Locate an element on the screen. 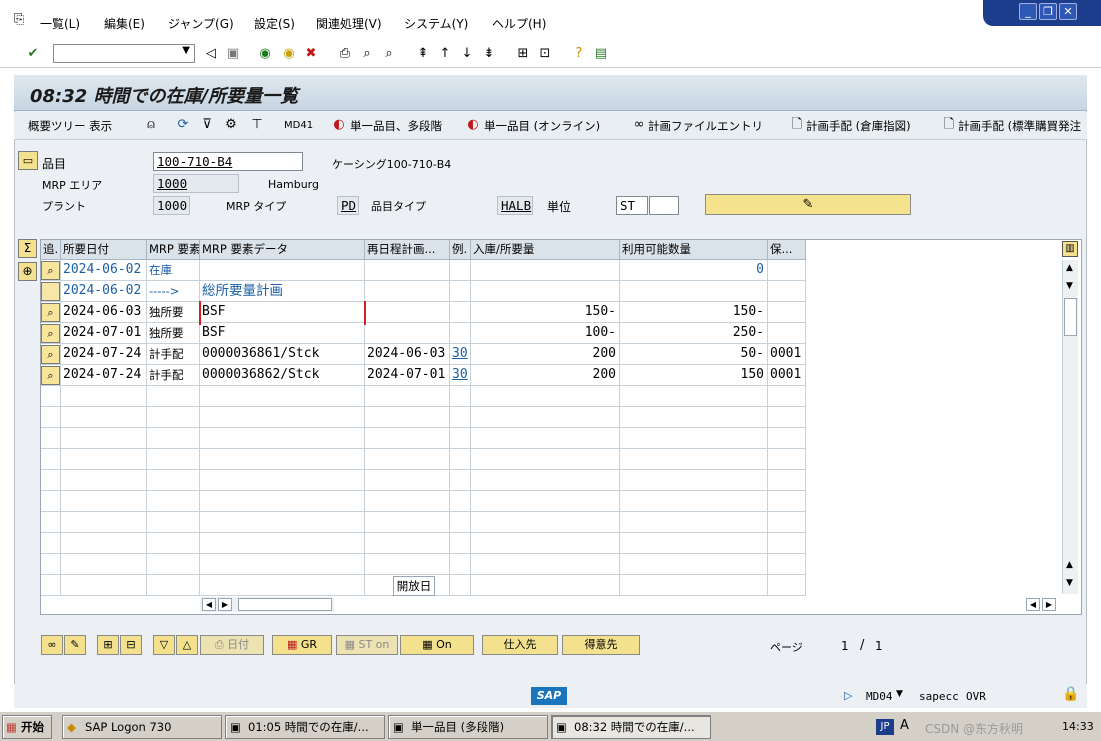  status-expand-icon: ▷ is located at coordinates (848, 695).